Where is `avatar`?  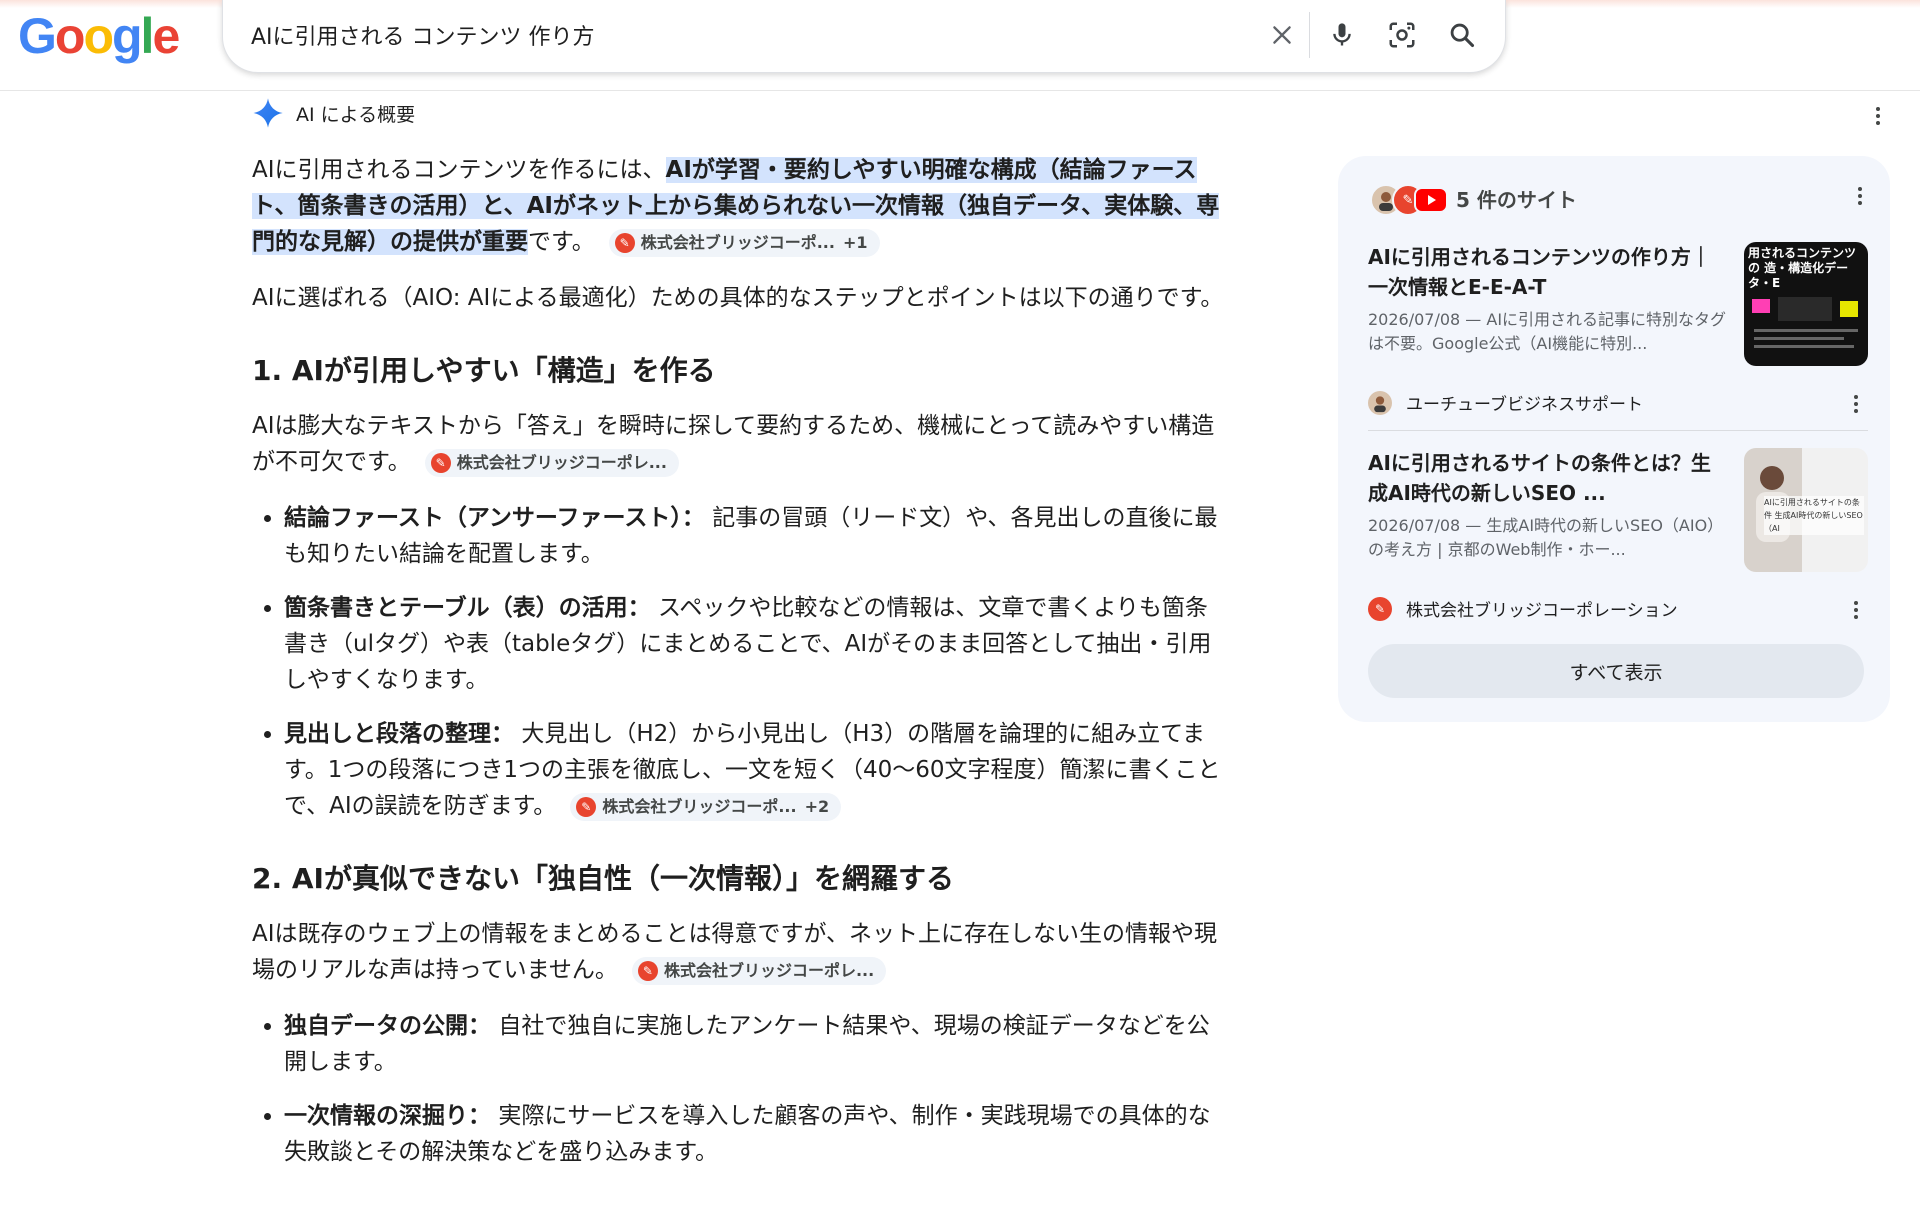
avatar is located at coordinates (1380, 402).